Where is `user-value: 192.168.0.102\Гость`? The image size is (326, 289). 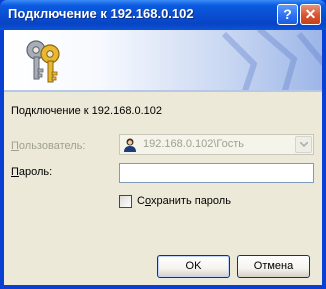 user-value: 192.168.0.102\Гость is located at coordinates (194, 144).